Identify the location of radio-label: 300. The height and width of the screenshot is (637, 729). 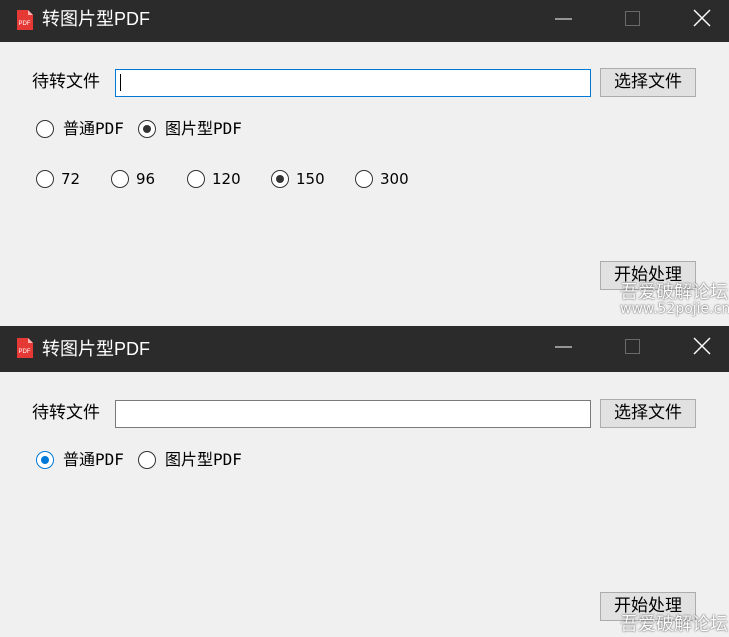
(394, 179).